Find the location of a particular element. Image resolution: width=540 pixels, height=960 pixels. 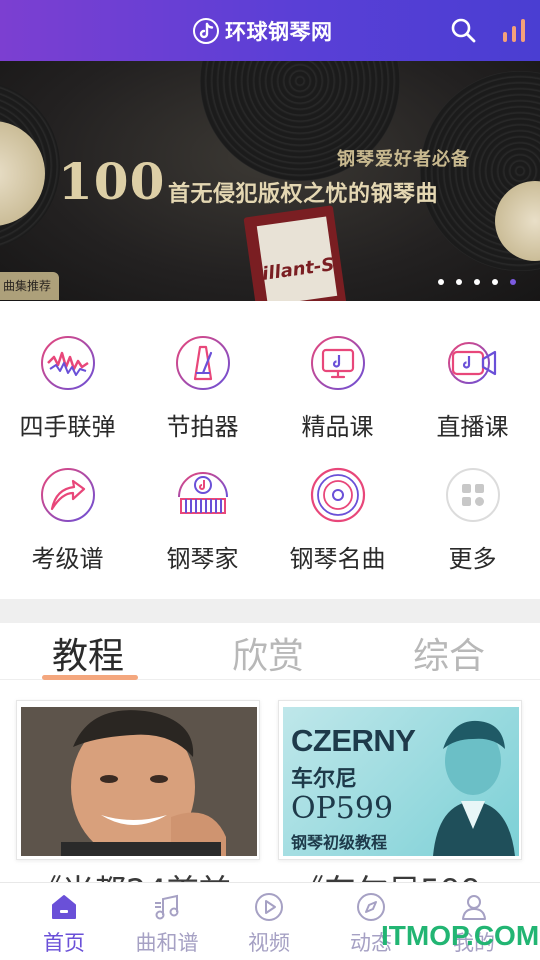

section-divider is located at coordinates (270, 611).